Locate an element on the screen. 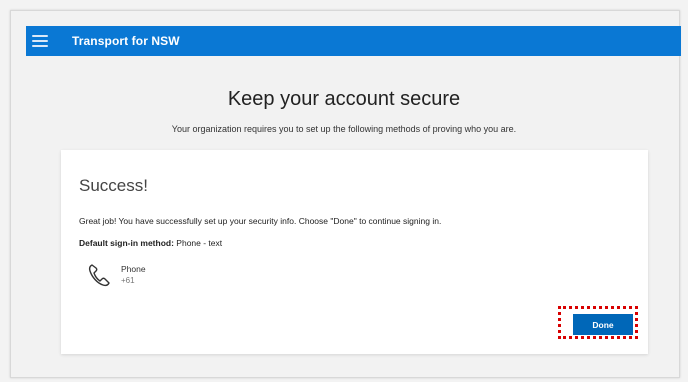 The image size is (688, 382). done-button: Done is located at coordinates (603, 324).